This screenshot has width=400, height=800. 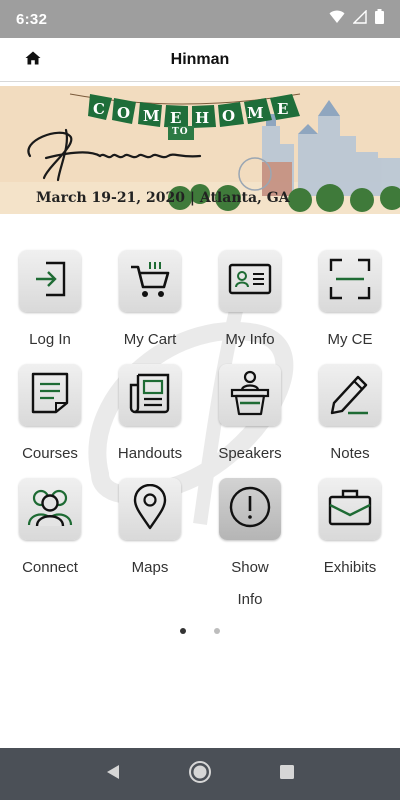 I want to click on recents-button, so click(x=287, y=774).